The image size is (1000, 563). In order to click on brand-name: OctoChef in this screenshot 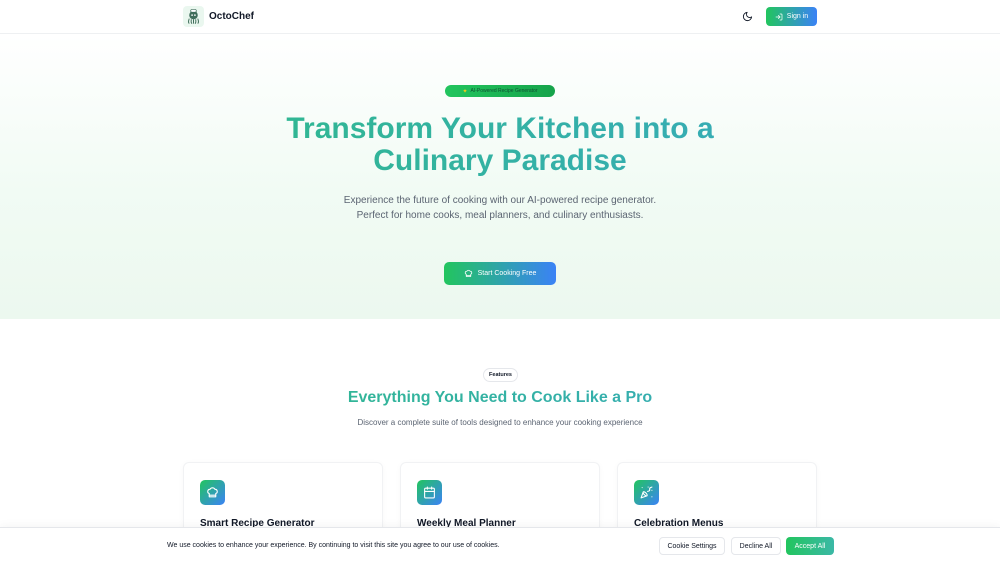, I will do `click(231, 16)`.